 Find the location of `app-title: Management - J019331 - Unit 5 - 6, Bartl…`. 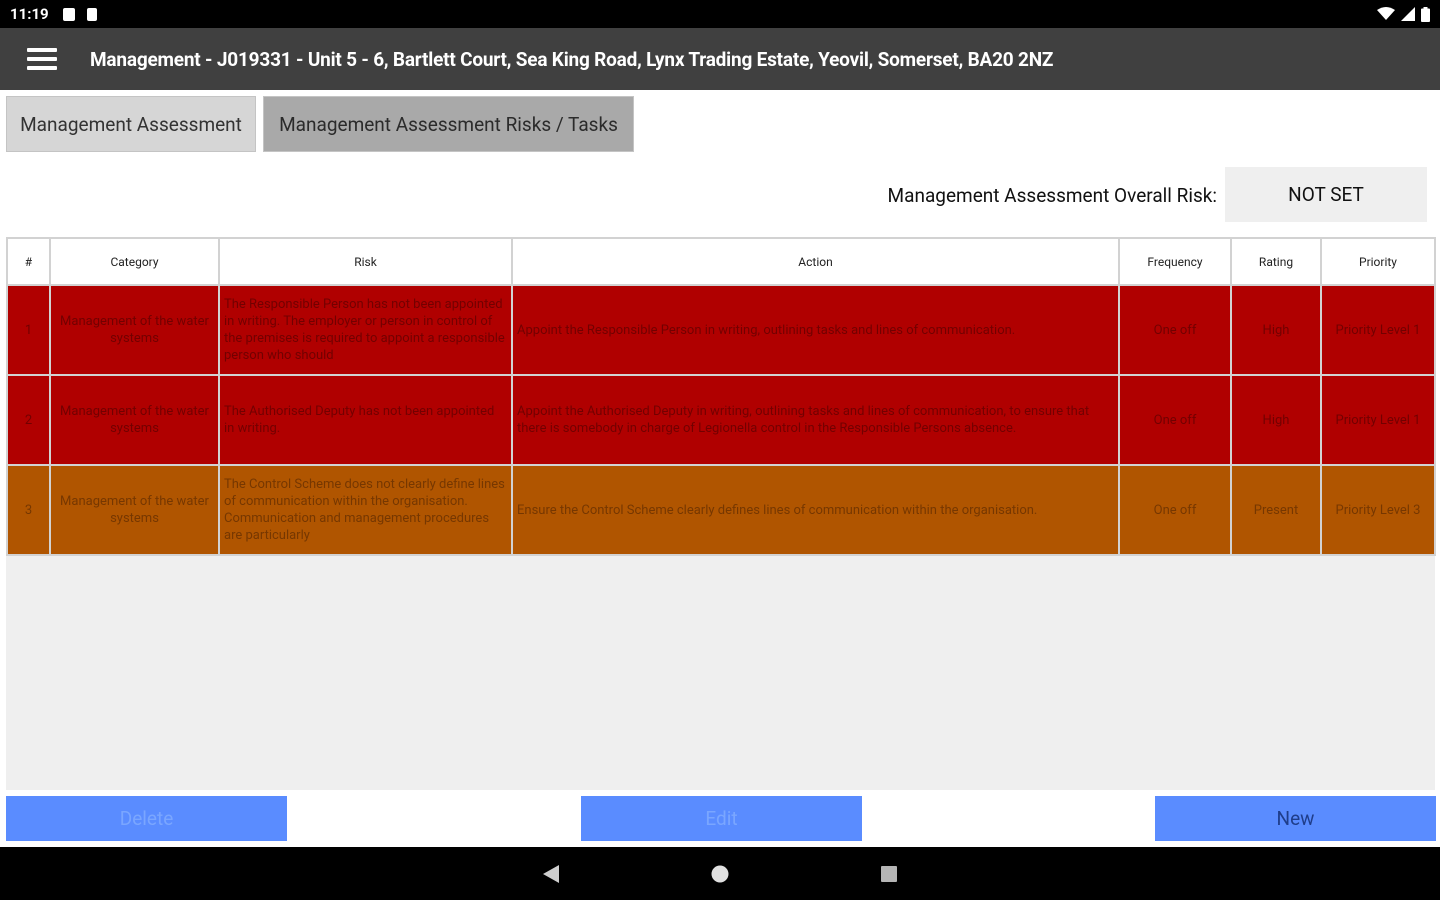

app-title: Management - J019331 - Unit 5 - 6, Bartl… is located at coordinates (572, 59).